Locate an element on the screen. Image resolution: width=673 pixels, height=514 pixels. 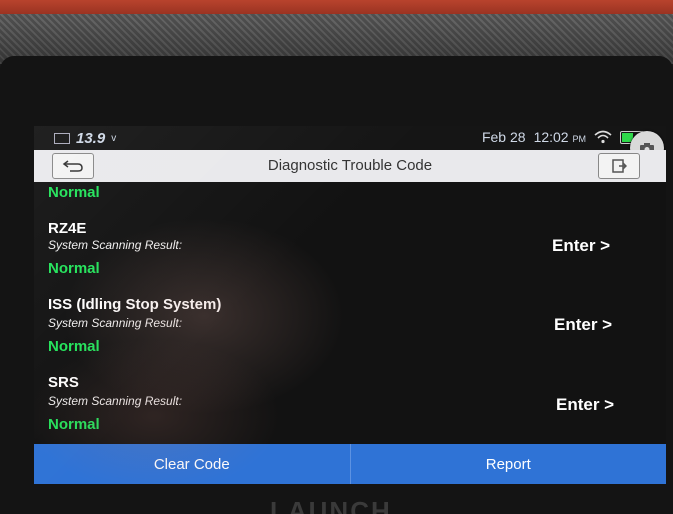
report-button: Report is located at coordinates (509, 464).